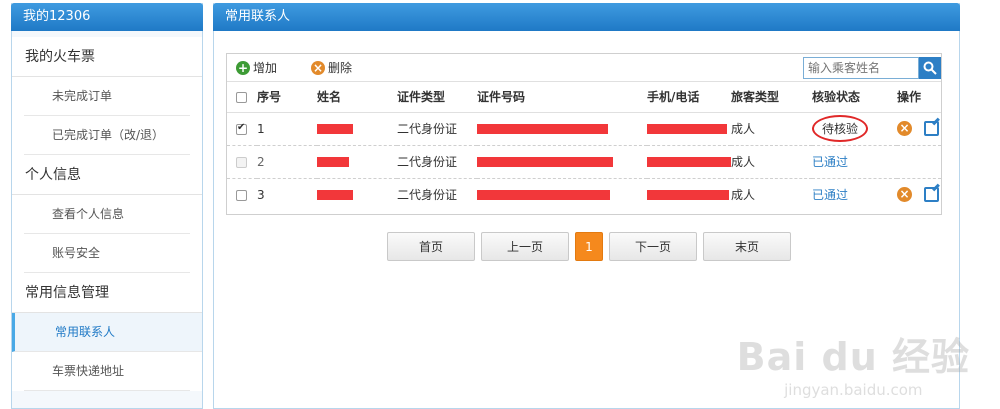 The width and height of the screenshot is (1000, 409). What do you see at coordinates (501, 97) in the screenshot?
I see `col-id-number: 证件号码` at bounding box center [501, 97].